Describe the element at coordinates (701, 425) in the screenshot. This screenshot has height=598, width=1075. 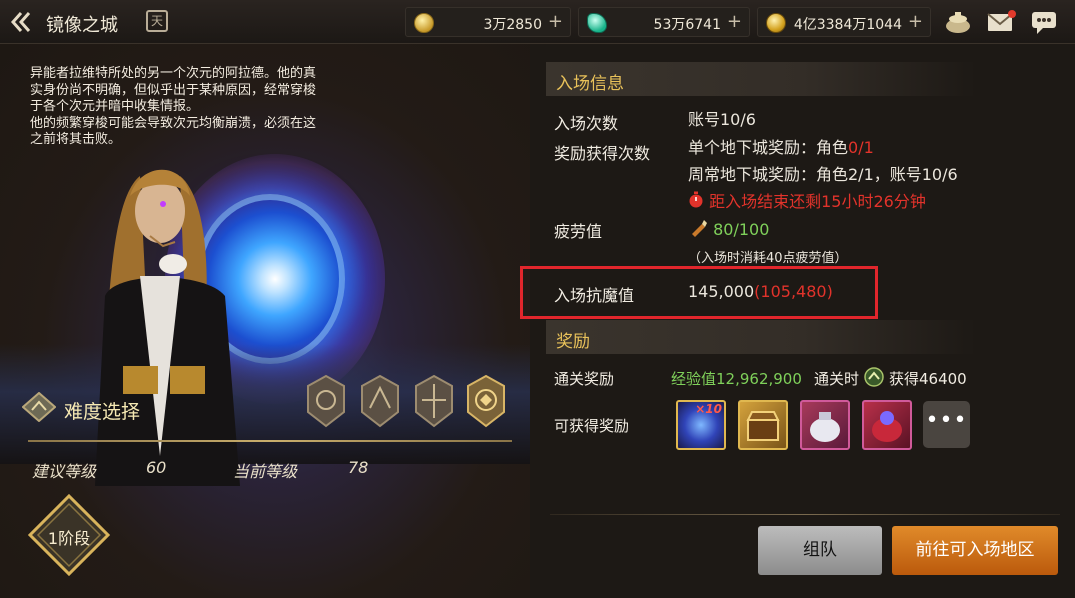
I see `reward-item-portal: ×10` at that location.